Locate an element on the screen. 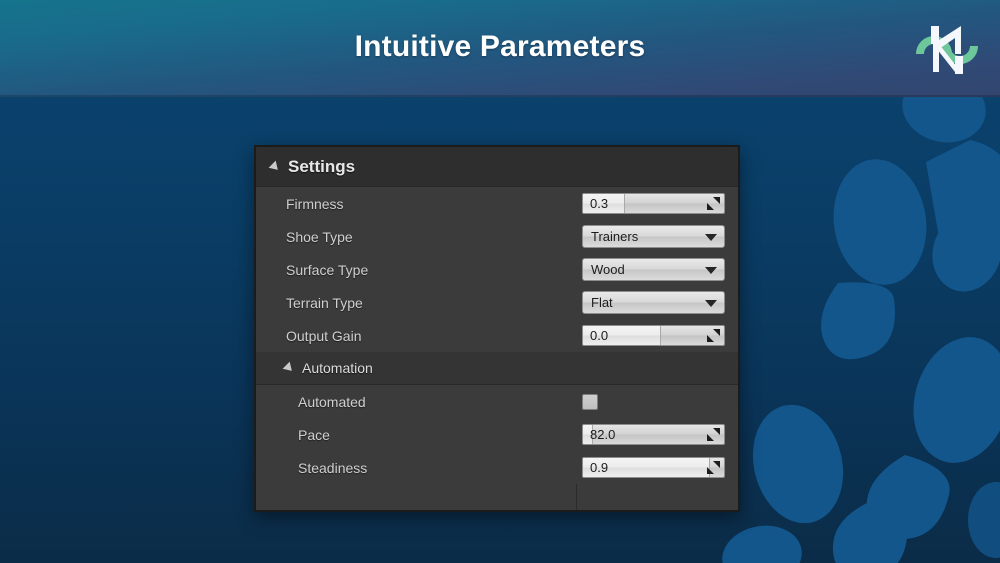  category-header-settings: Settings is located at coordinates (497, 167).